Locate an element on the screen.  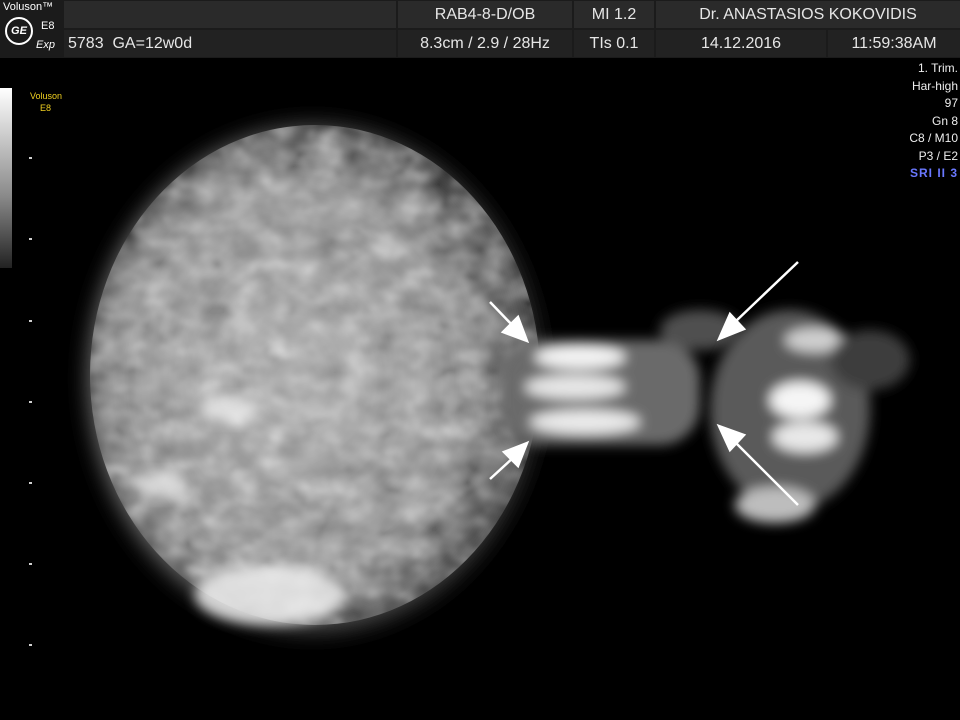
model-suffix-label: Exp is located at coordinates (45, 45).